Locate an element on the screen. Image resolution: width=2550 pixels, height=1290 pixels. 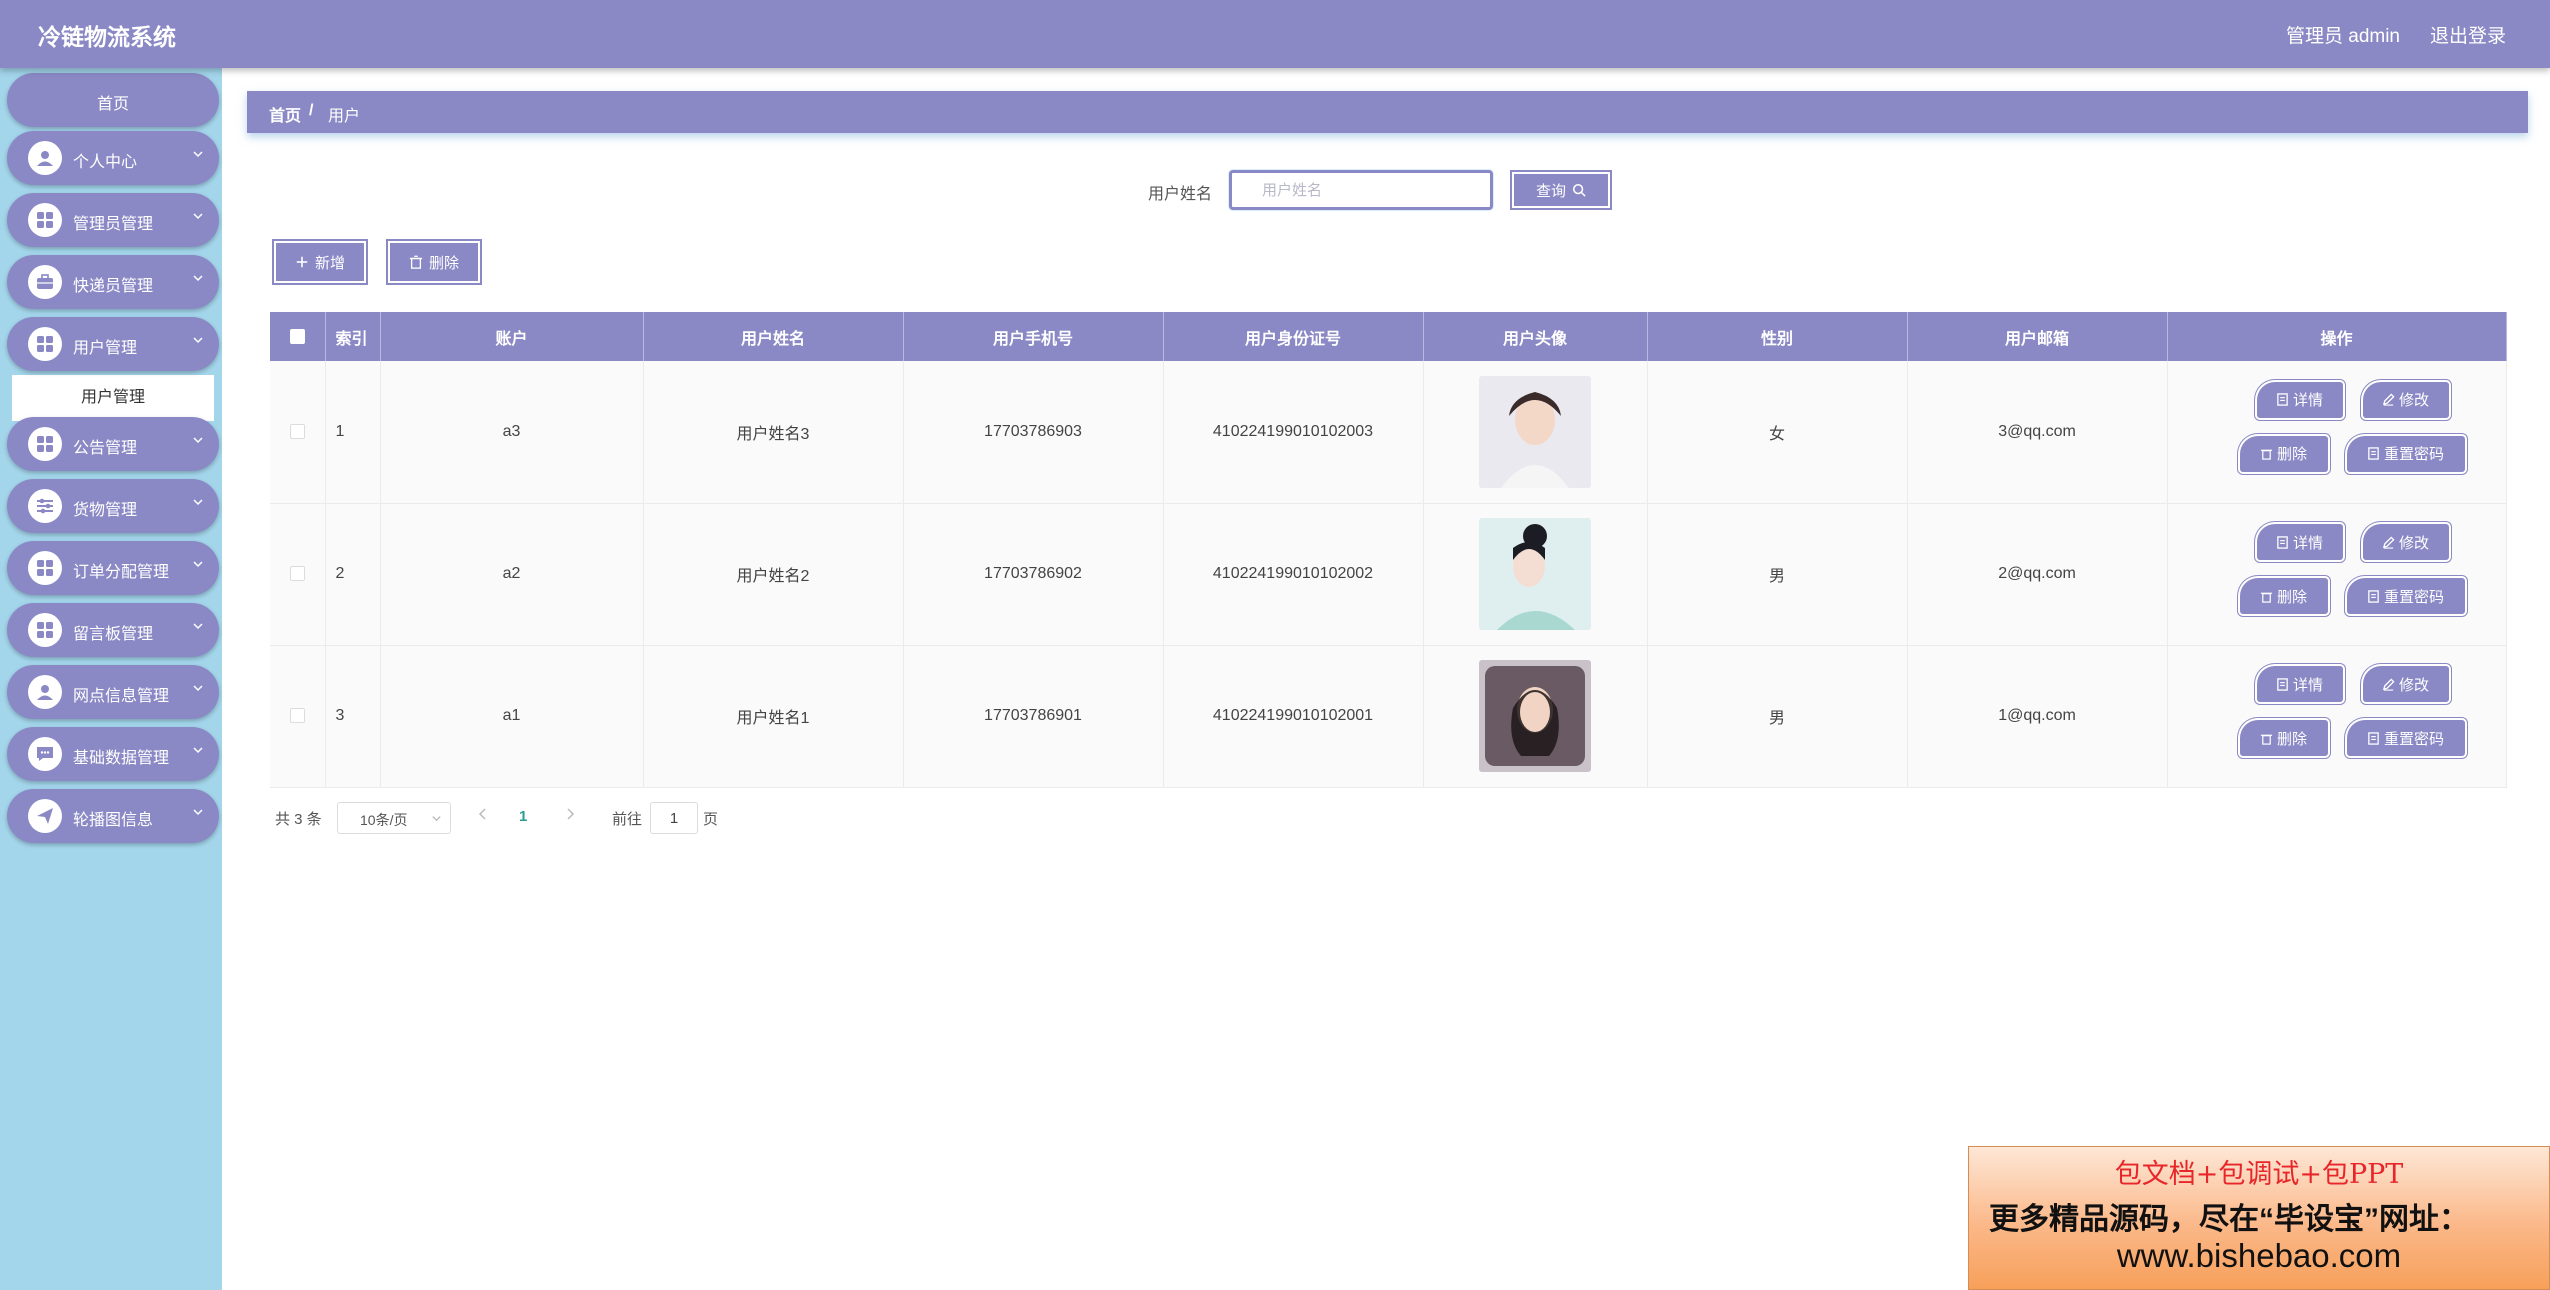
goto-page-input is located at coordinates (674, 818).